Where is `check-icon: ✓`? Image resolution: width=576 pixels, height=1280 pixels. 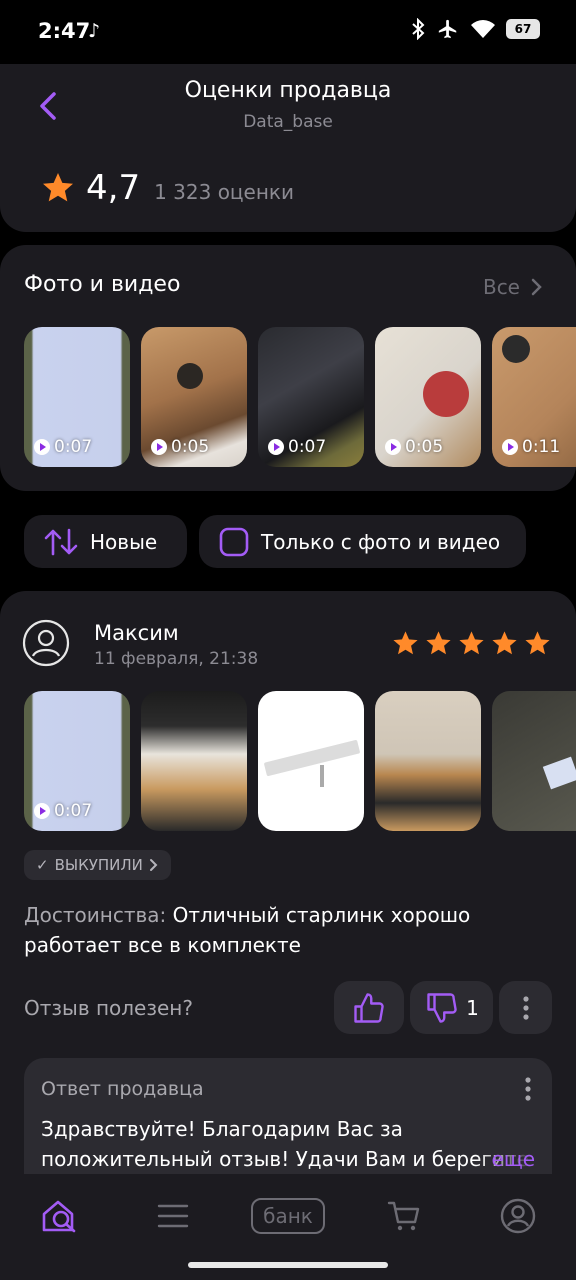 check-icon: ✓ is located at coordinates (42, 865).